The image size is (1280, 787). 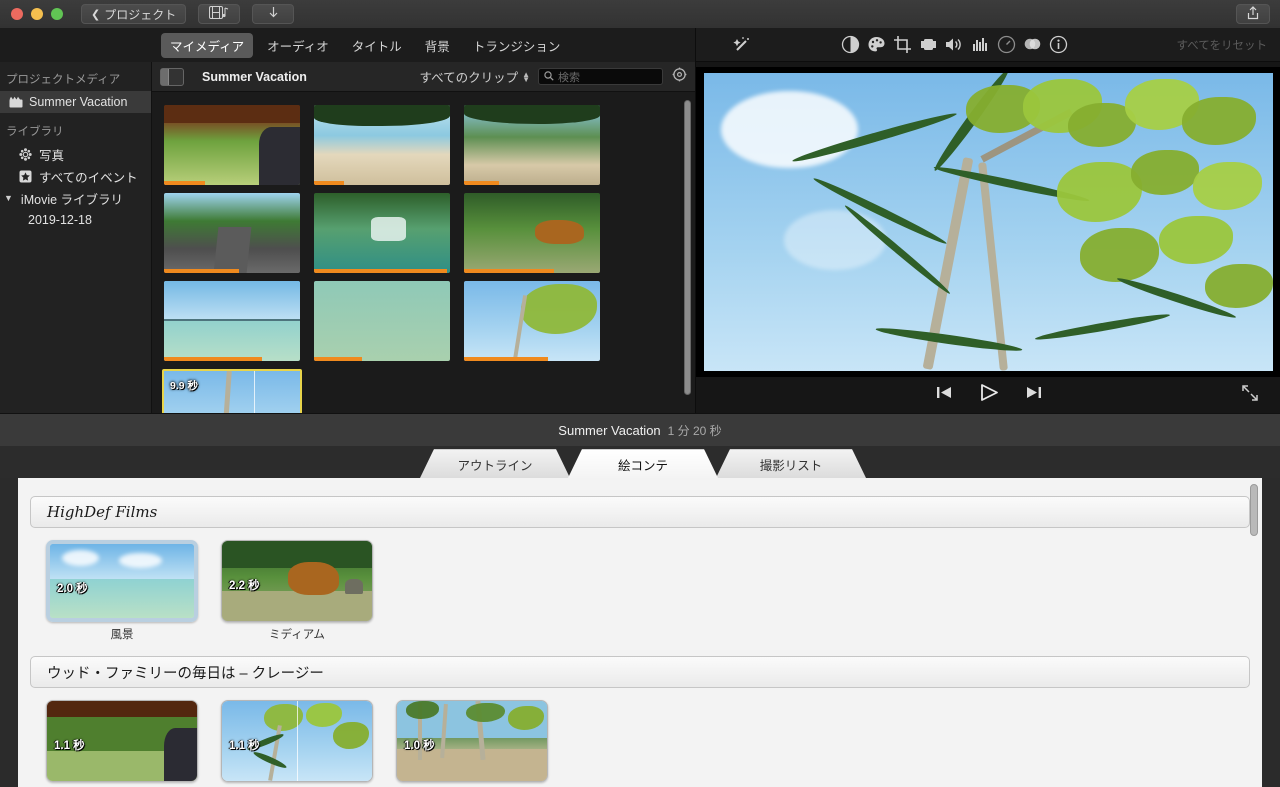 What do you see at coordinates (57, 14) in the screenshot?
I see `zoom-window-button` at bounding box center [57, 14].